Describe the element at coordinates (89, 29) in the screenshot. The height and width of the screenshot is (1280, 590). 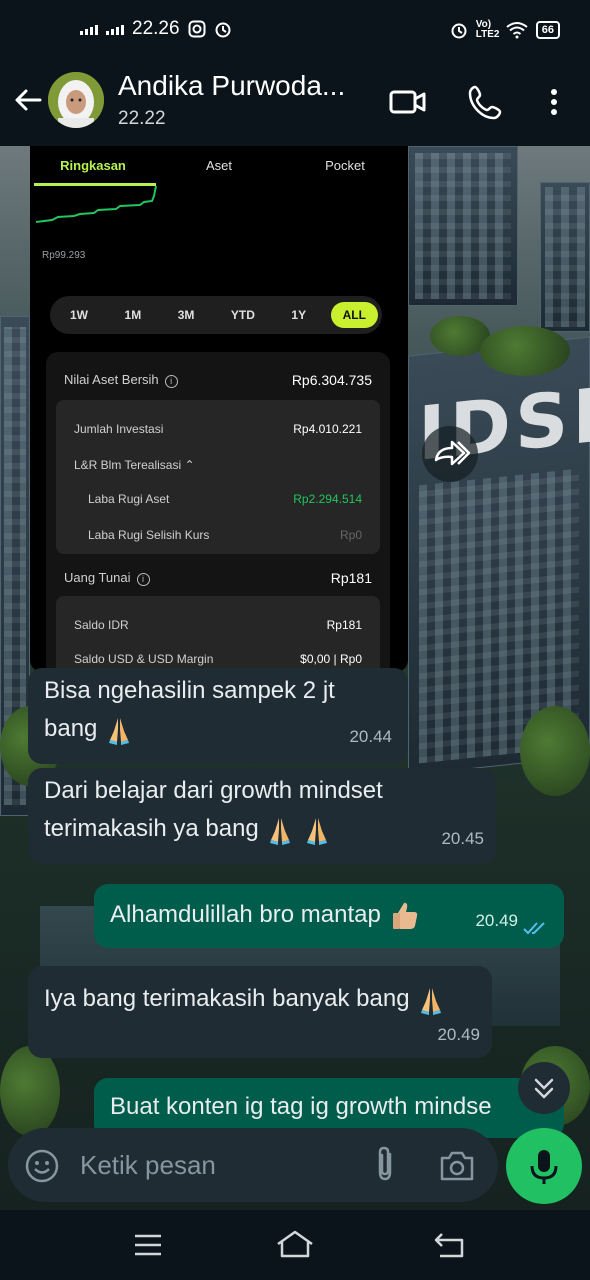
I see `signal-icon` at that location.